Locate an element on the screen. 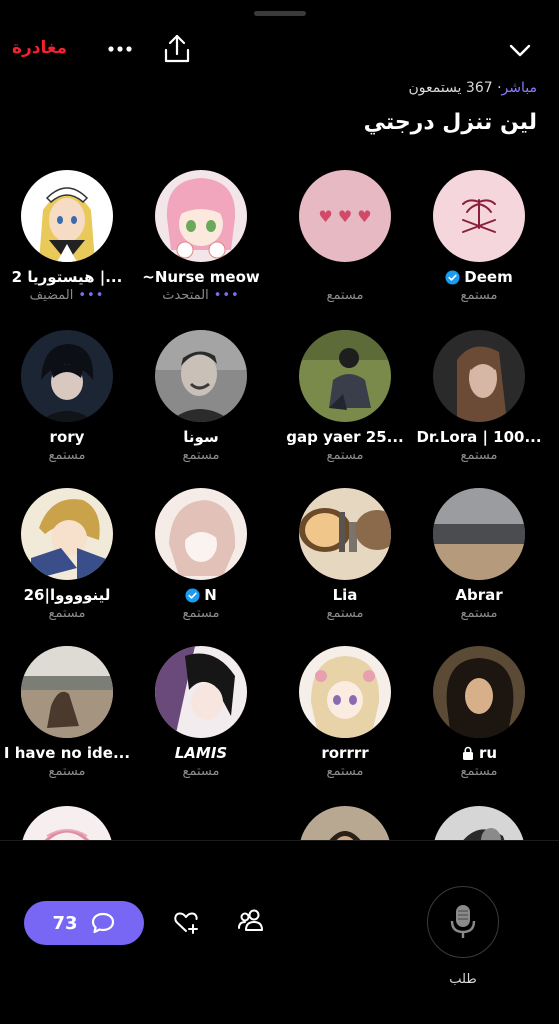 The image size is (559, 1024). participant-name is located at coordinates (345, 277).